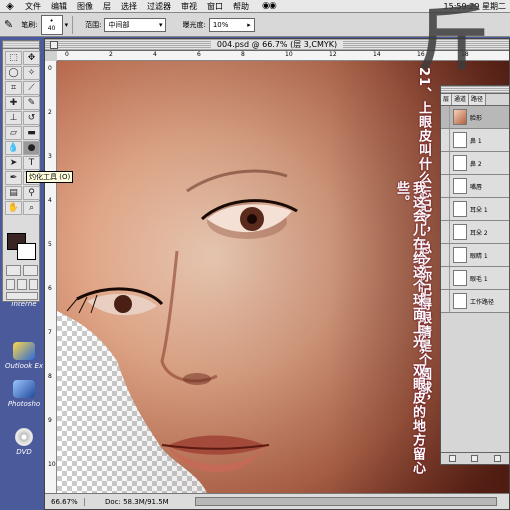 The width and height of the screenshot is (510, 510). I want to click on mask-mode-buttons, so click(22, 270).